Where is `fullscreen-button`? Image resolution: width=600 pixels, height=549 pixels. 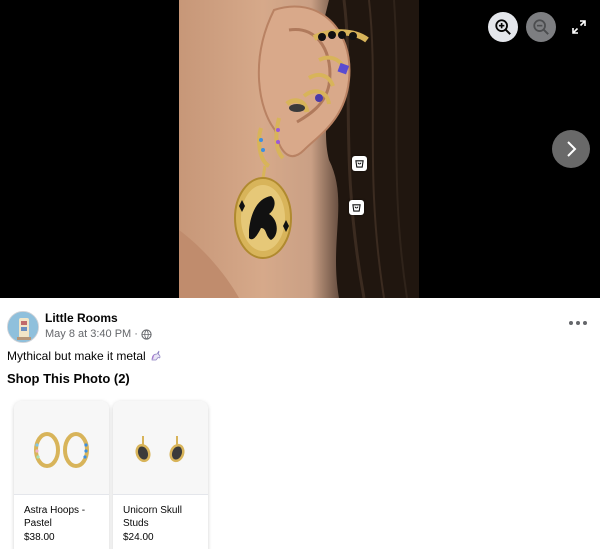 fullscreen-button is located at coordinates (579, 27).